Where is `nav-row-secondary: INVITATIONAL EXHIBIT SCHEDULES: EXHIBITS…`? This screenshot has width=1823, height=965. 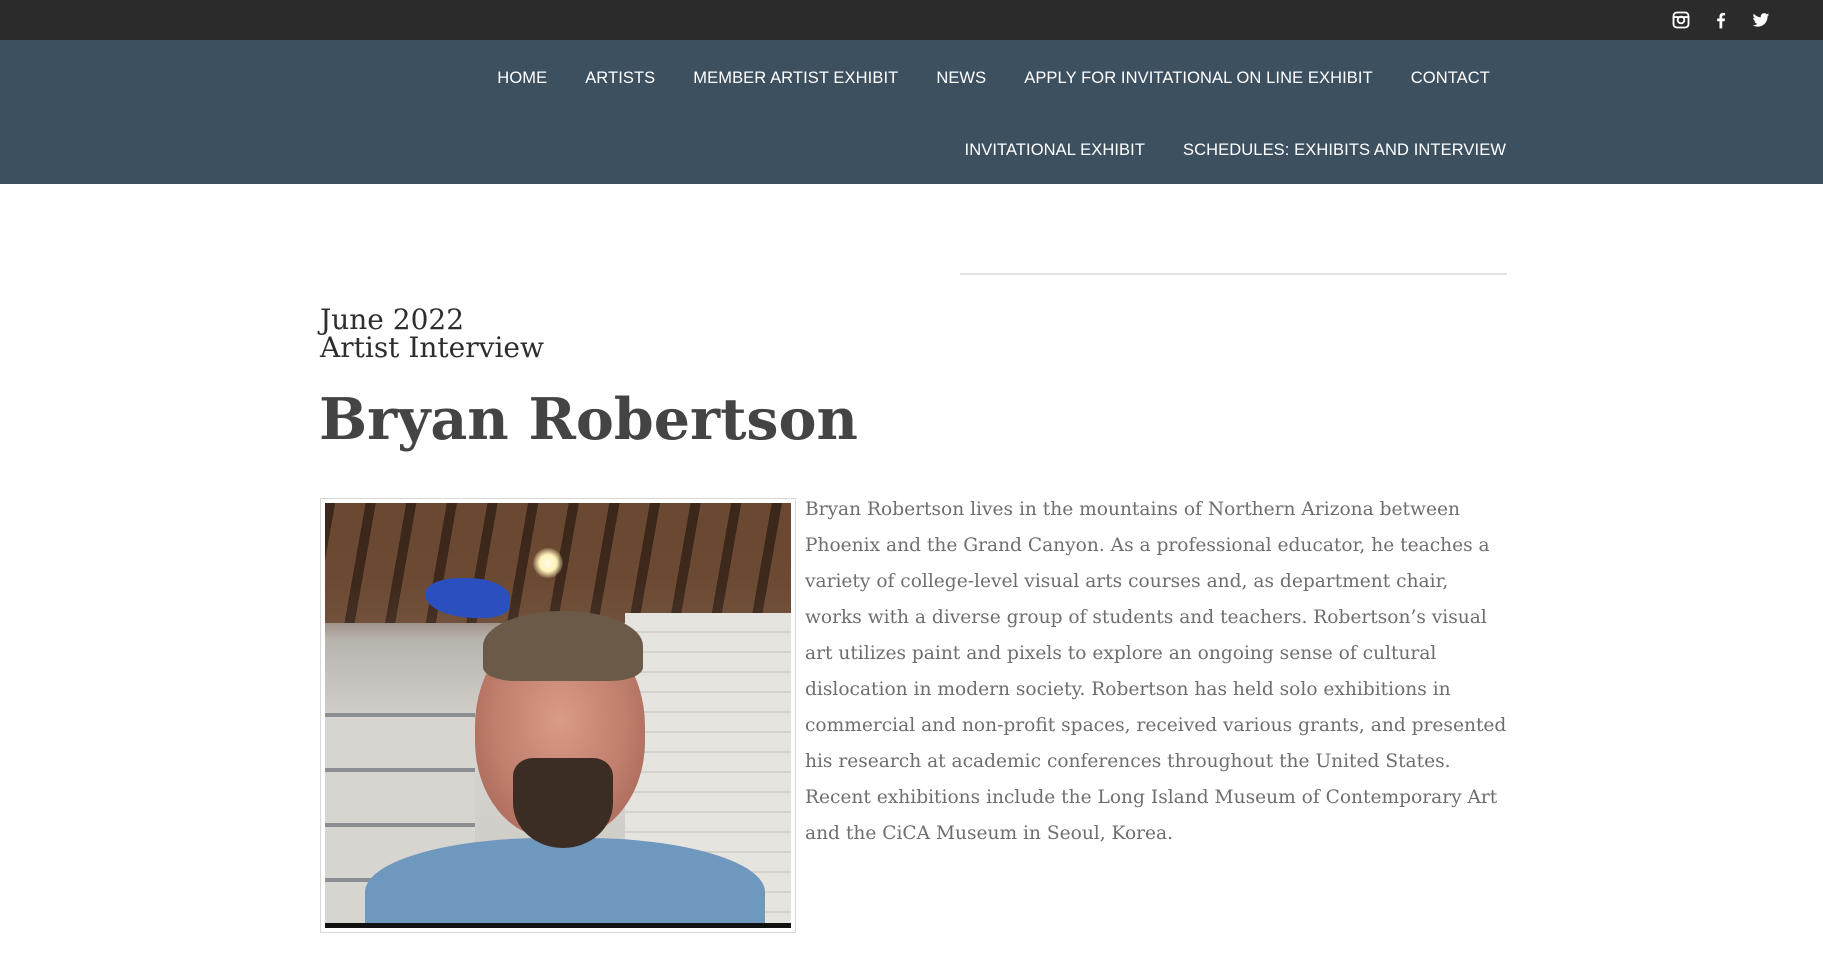 nav-row-secondary: INVITATIONAL EXHIBIT SCHEDULES: EXHIBITS… is located at coordinates (1235, 150).